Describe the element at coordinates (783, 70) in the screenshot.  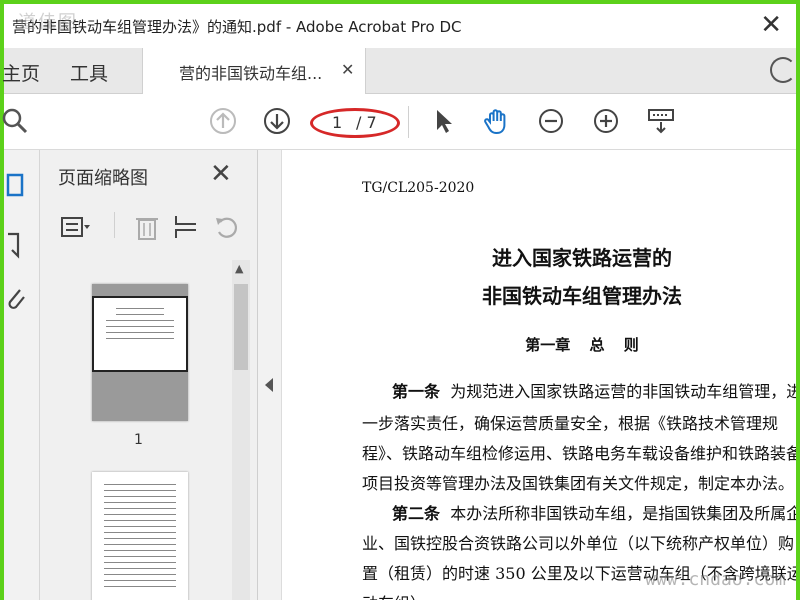
I see `help-icon` at that location.